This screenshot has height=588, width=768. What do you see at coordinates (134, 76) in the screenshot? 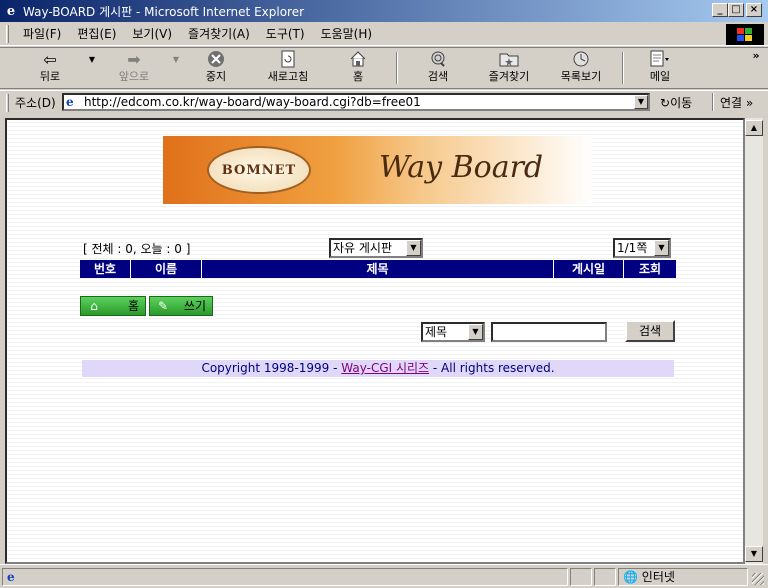
I see `forward-label: 앞으로` at bounding box center [134, 76].